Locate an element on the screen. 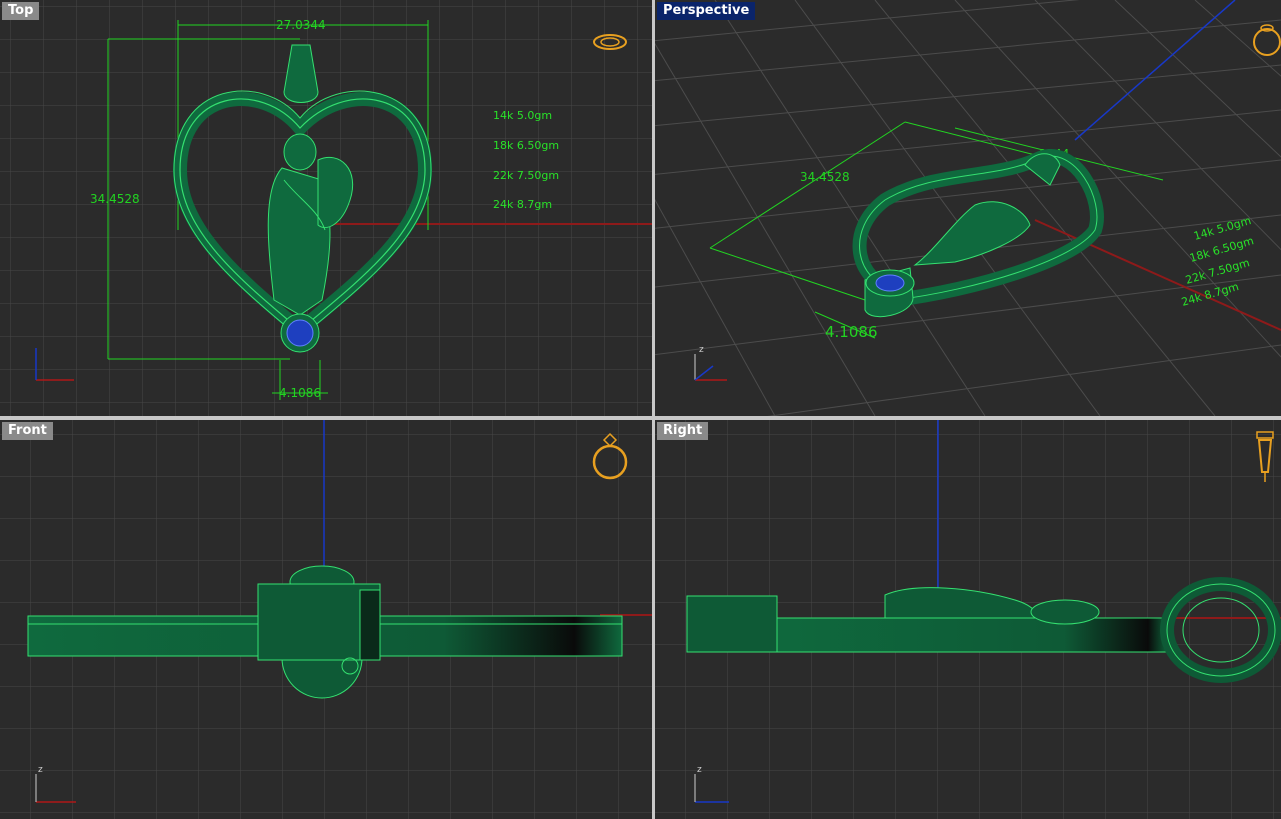  viewport-title-top: Top is located at coordinates (21, 11).